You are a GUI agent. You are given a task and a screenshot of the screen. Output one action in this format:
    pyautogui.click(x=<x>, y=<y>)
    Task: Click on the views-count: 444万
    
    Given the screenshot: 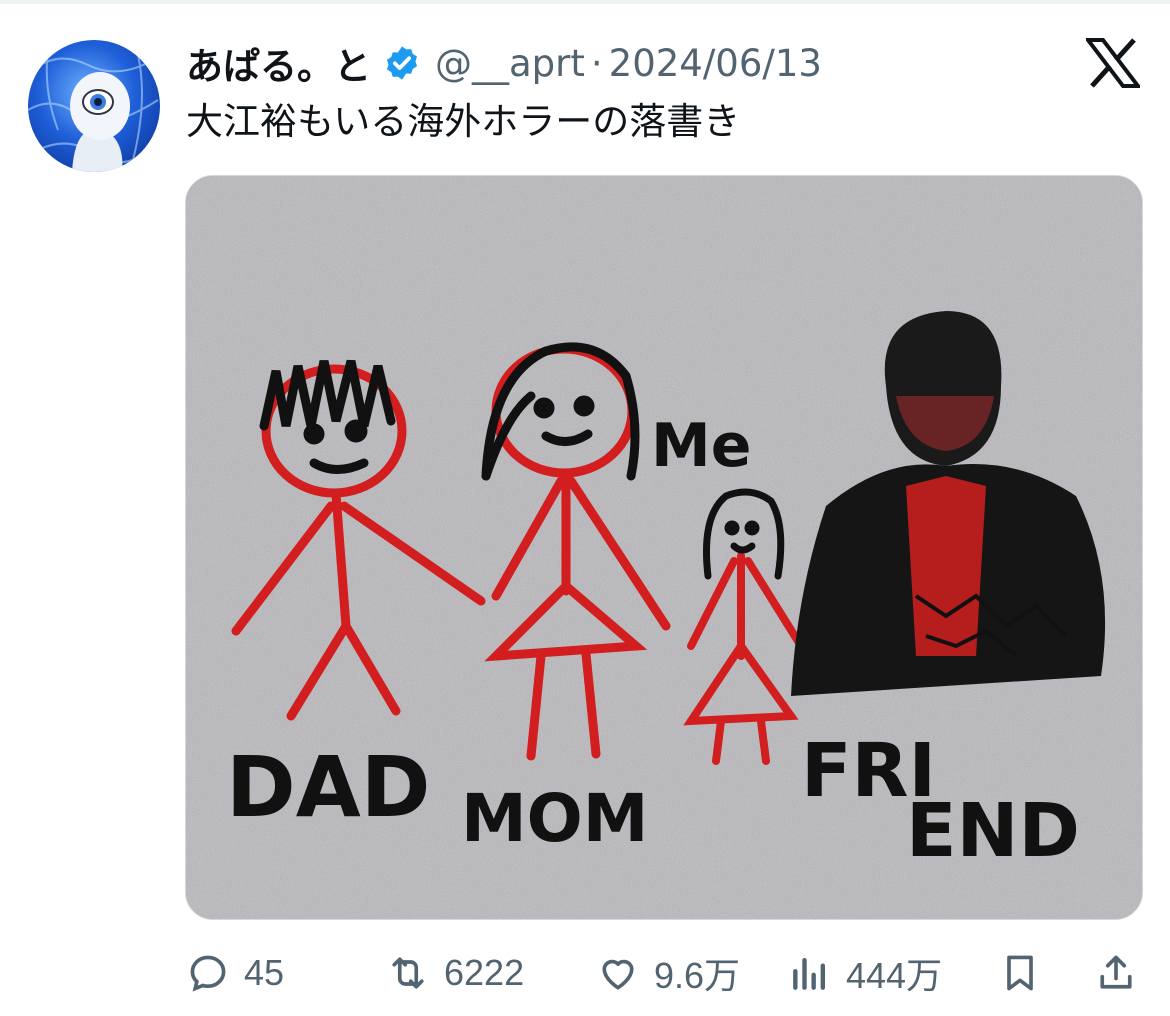 What is the action you would take?
    pyautogui.click(x=894, y=975)
    